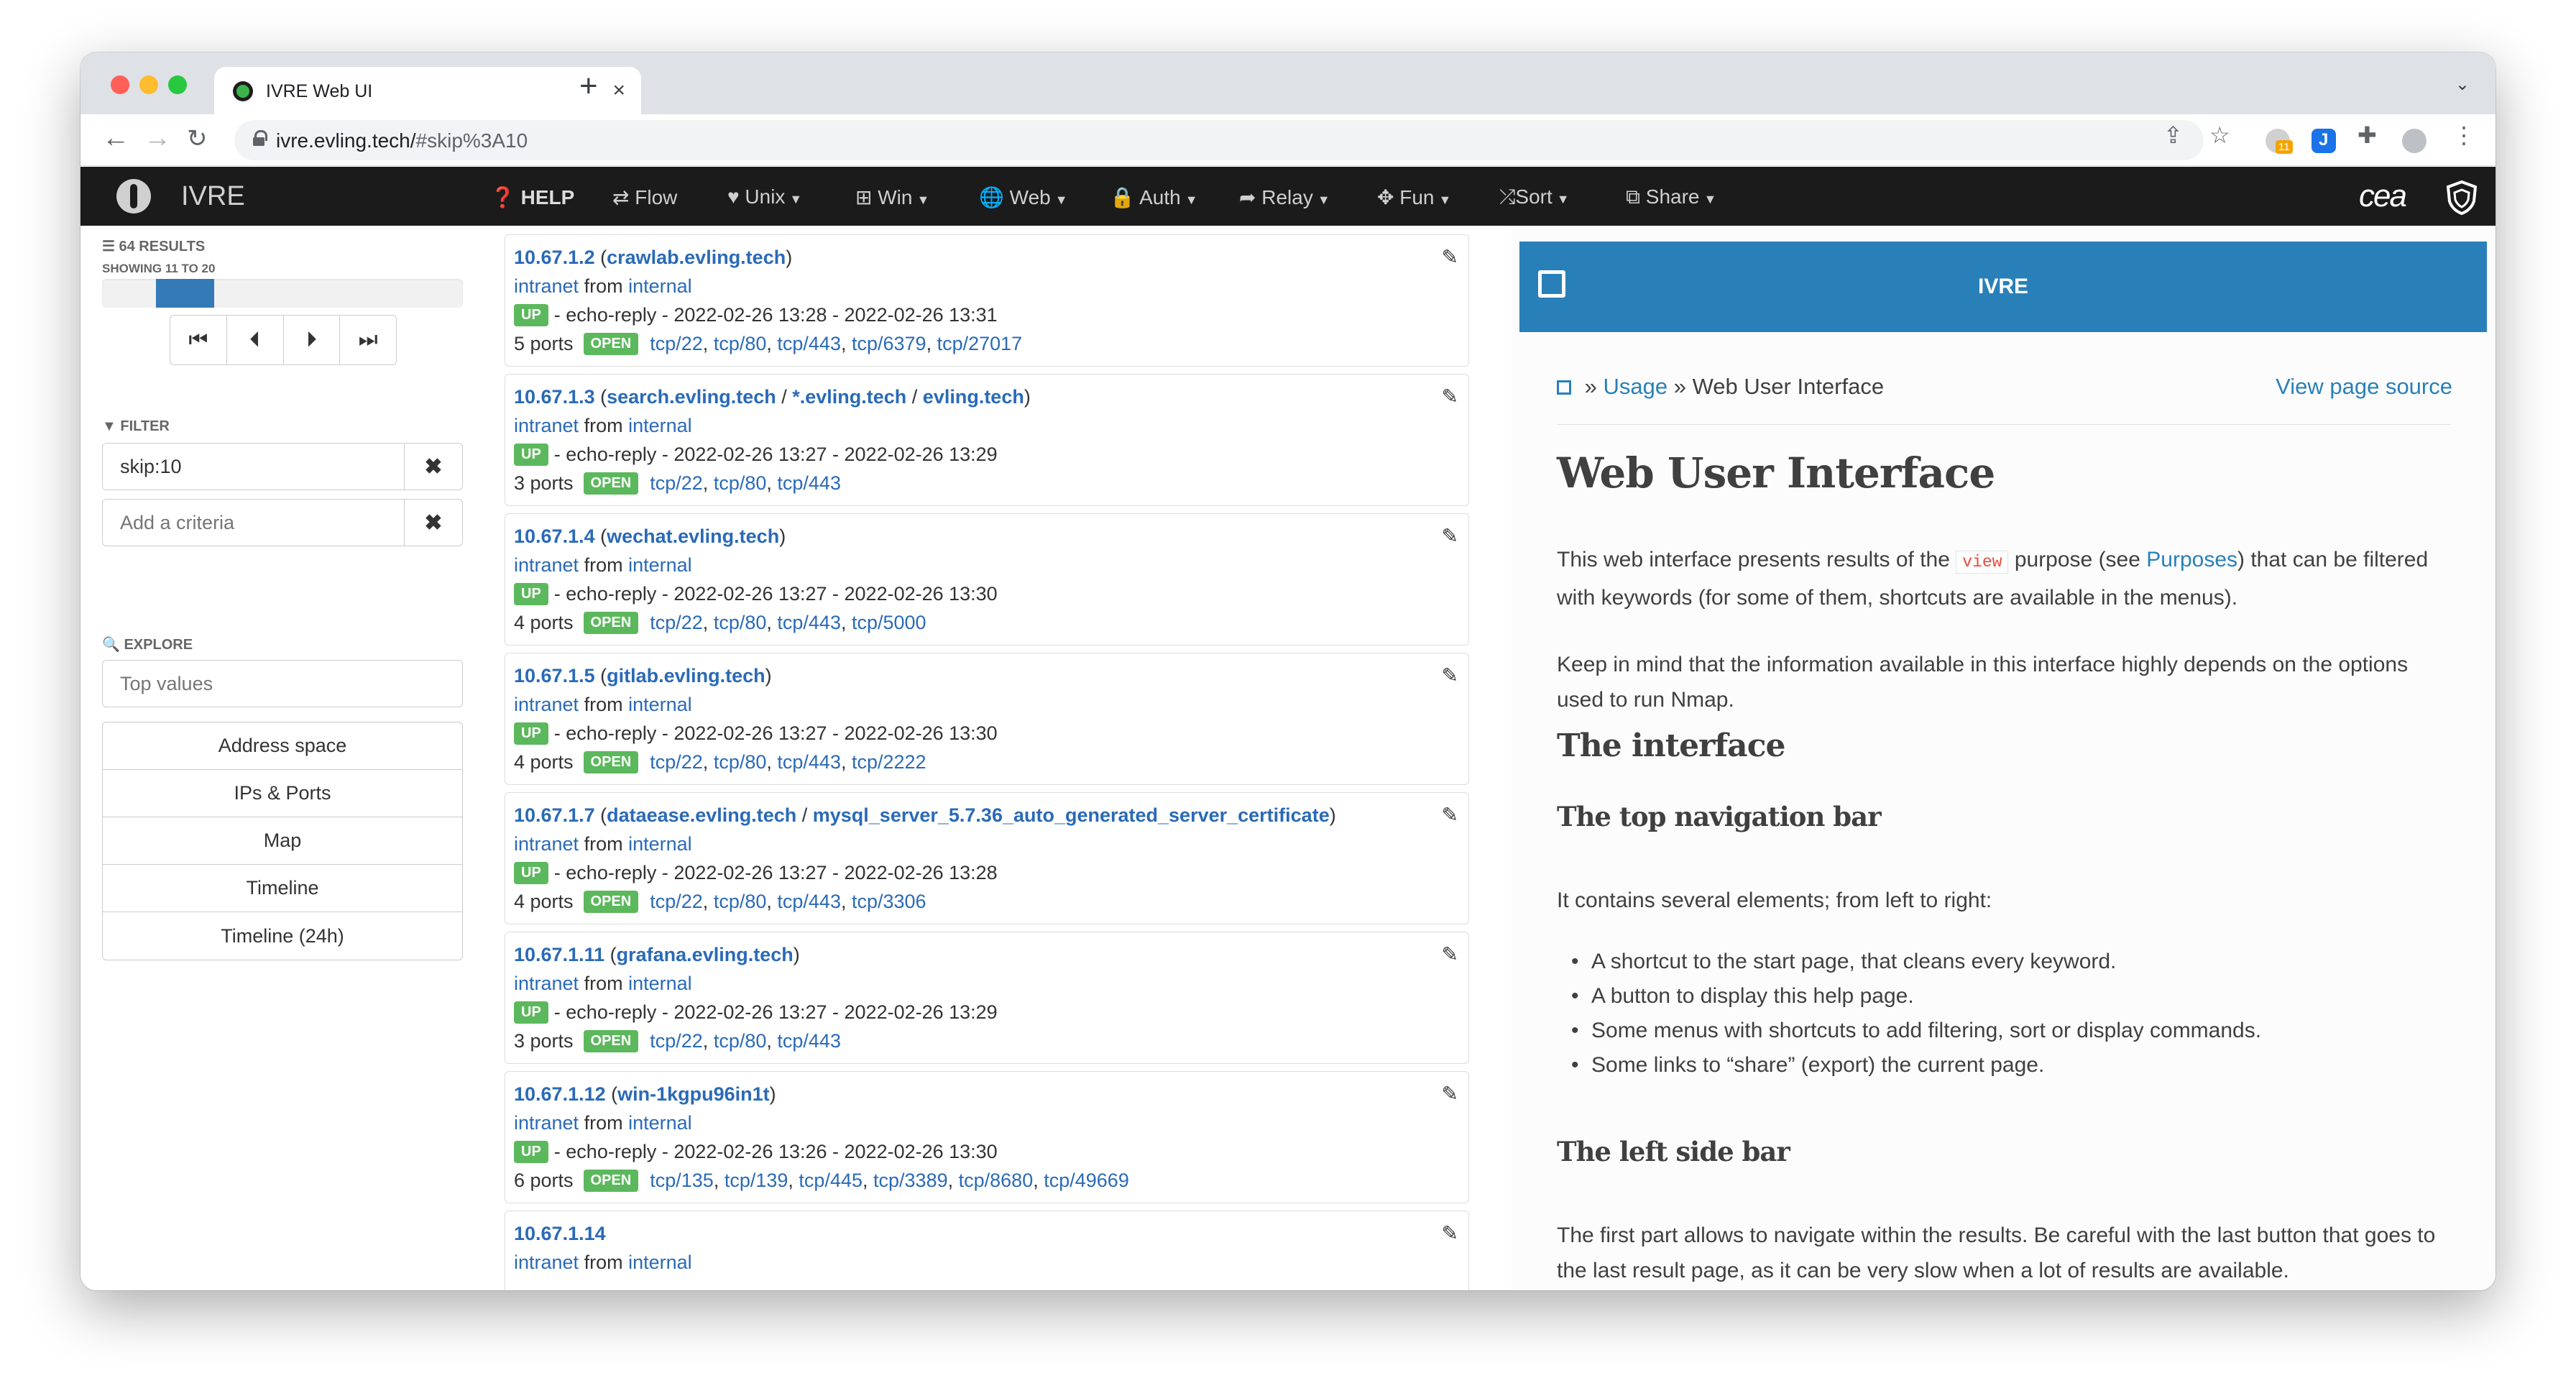 The height and width of the screenshot is (1396, 2576). What do you see at coordinates (696, 257) in the screenshot?
I see `hostname-link: crawlab.evling.tech` at bounding box center [696, 257].